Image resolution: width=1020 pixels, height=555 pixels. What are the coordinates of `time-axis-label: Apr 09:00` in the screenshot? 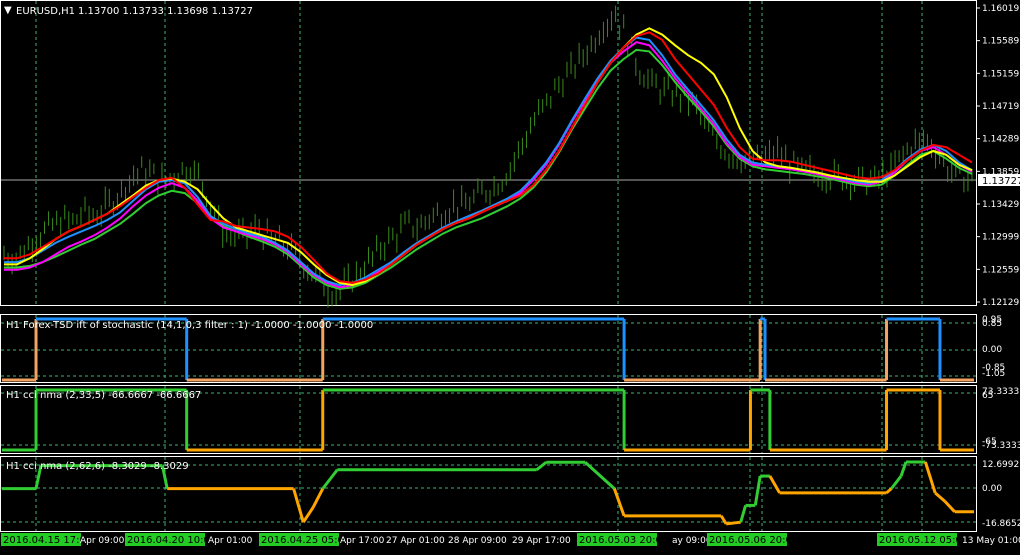 It's located at (102, 541).